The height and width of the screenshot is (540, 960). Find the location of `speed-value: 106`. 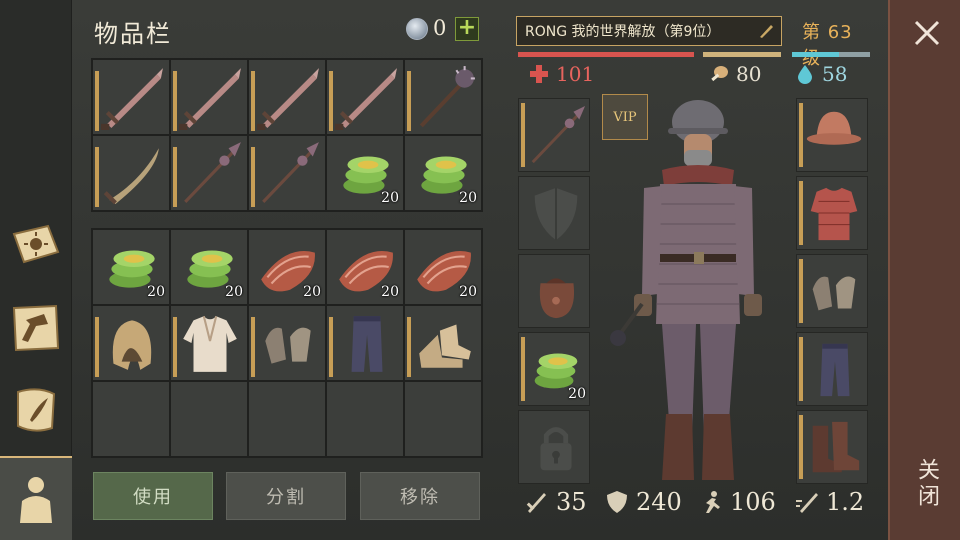

speed-value: 106 is located at coordinates (753, 502).